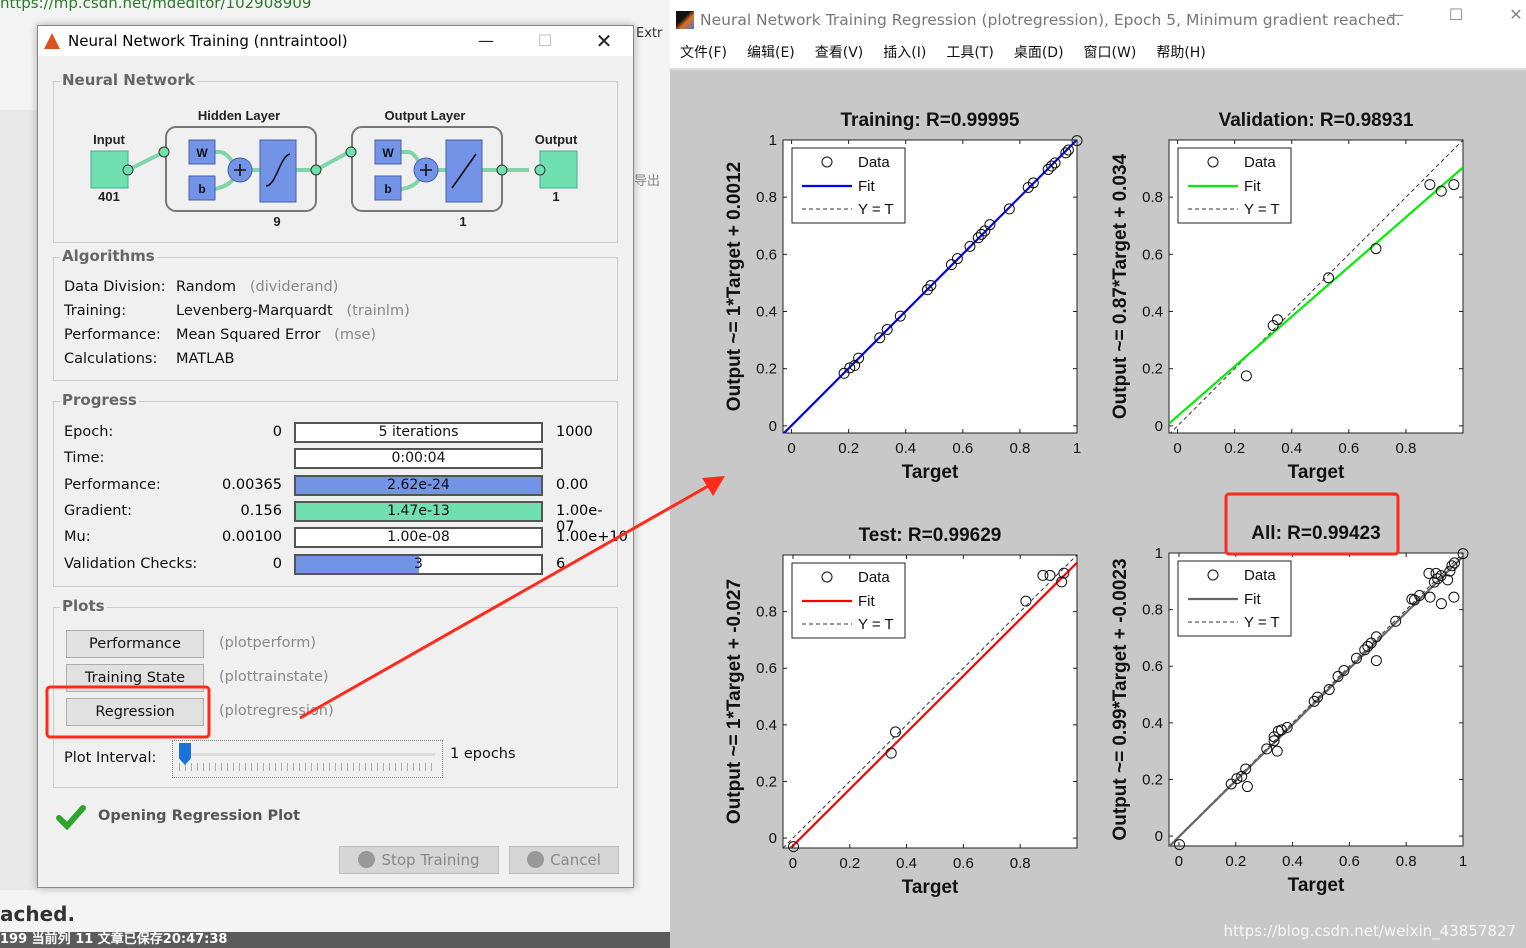 The height and width of the screenshot is (948, 1526). I want to click on watermark: https://blog.csdn.net/weixin_43857827, so click(1369, 931).